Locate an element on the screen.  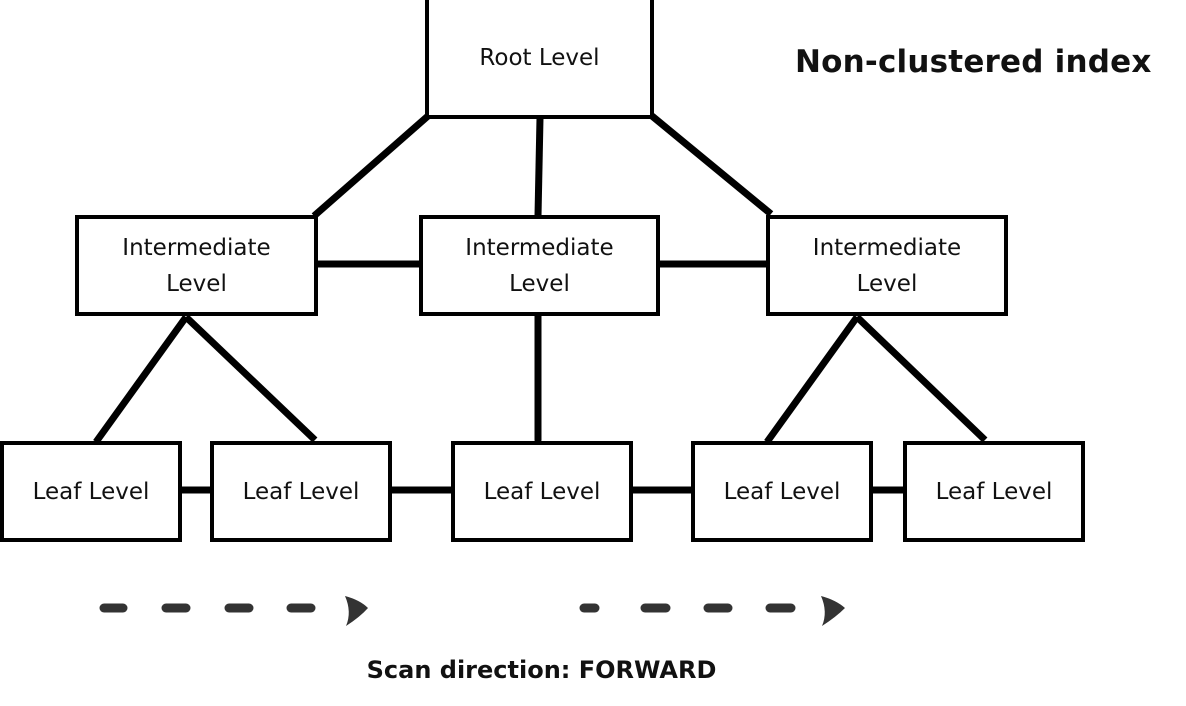
scan-direction-label: Scan direction: FORWARD is located at coordinates (541, 670).